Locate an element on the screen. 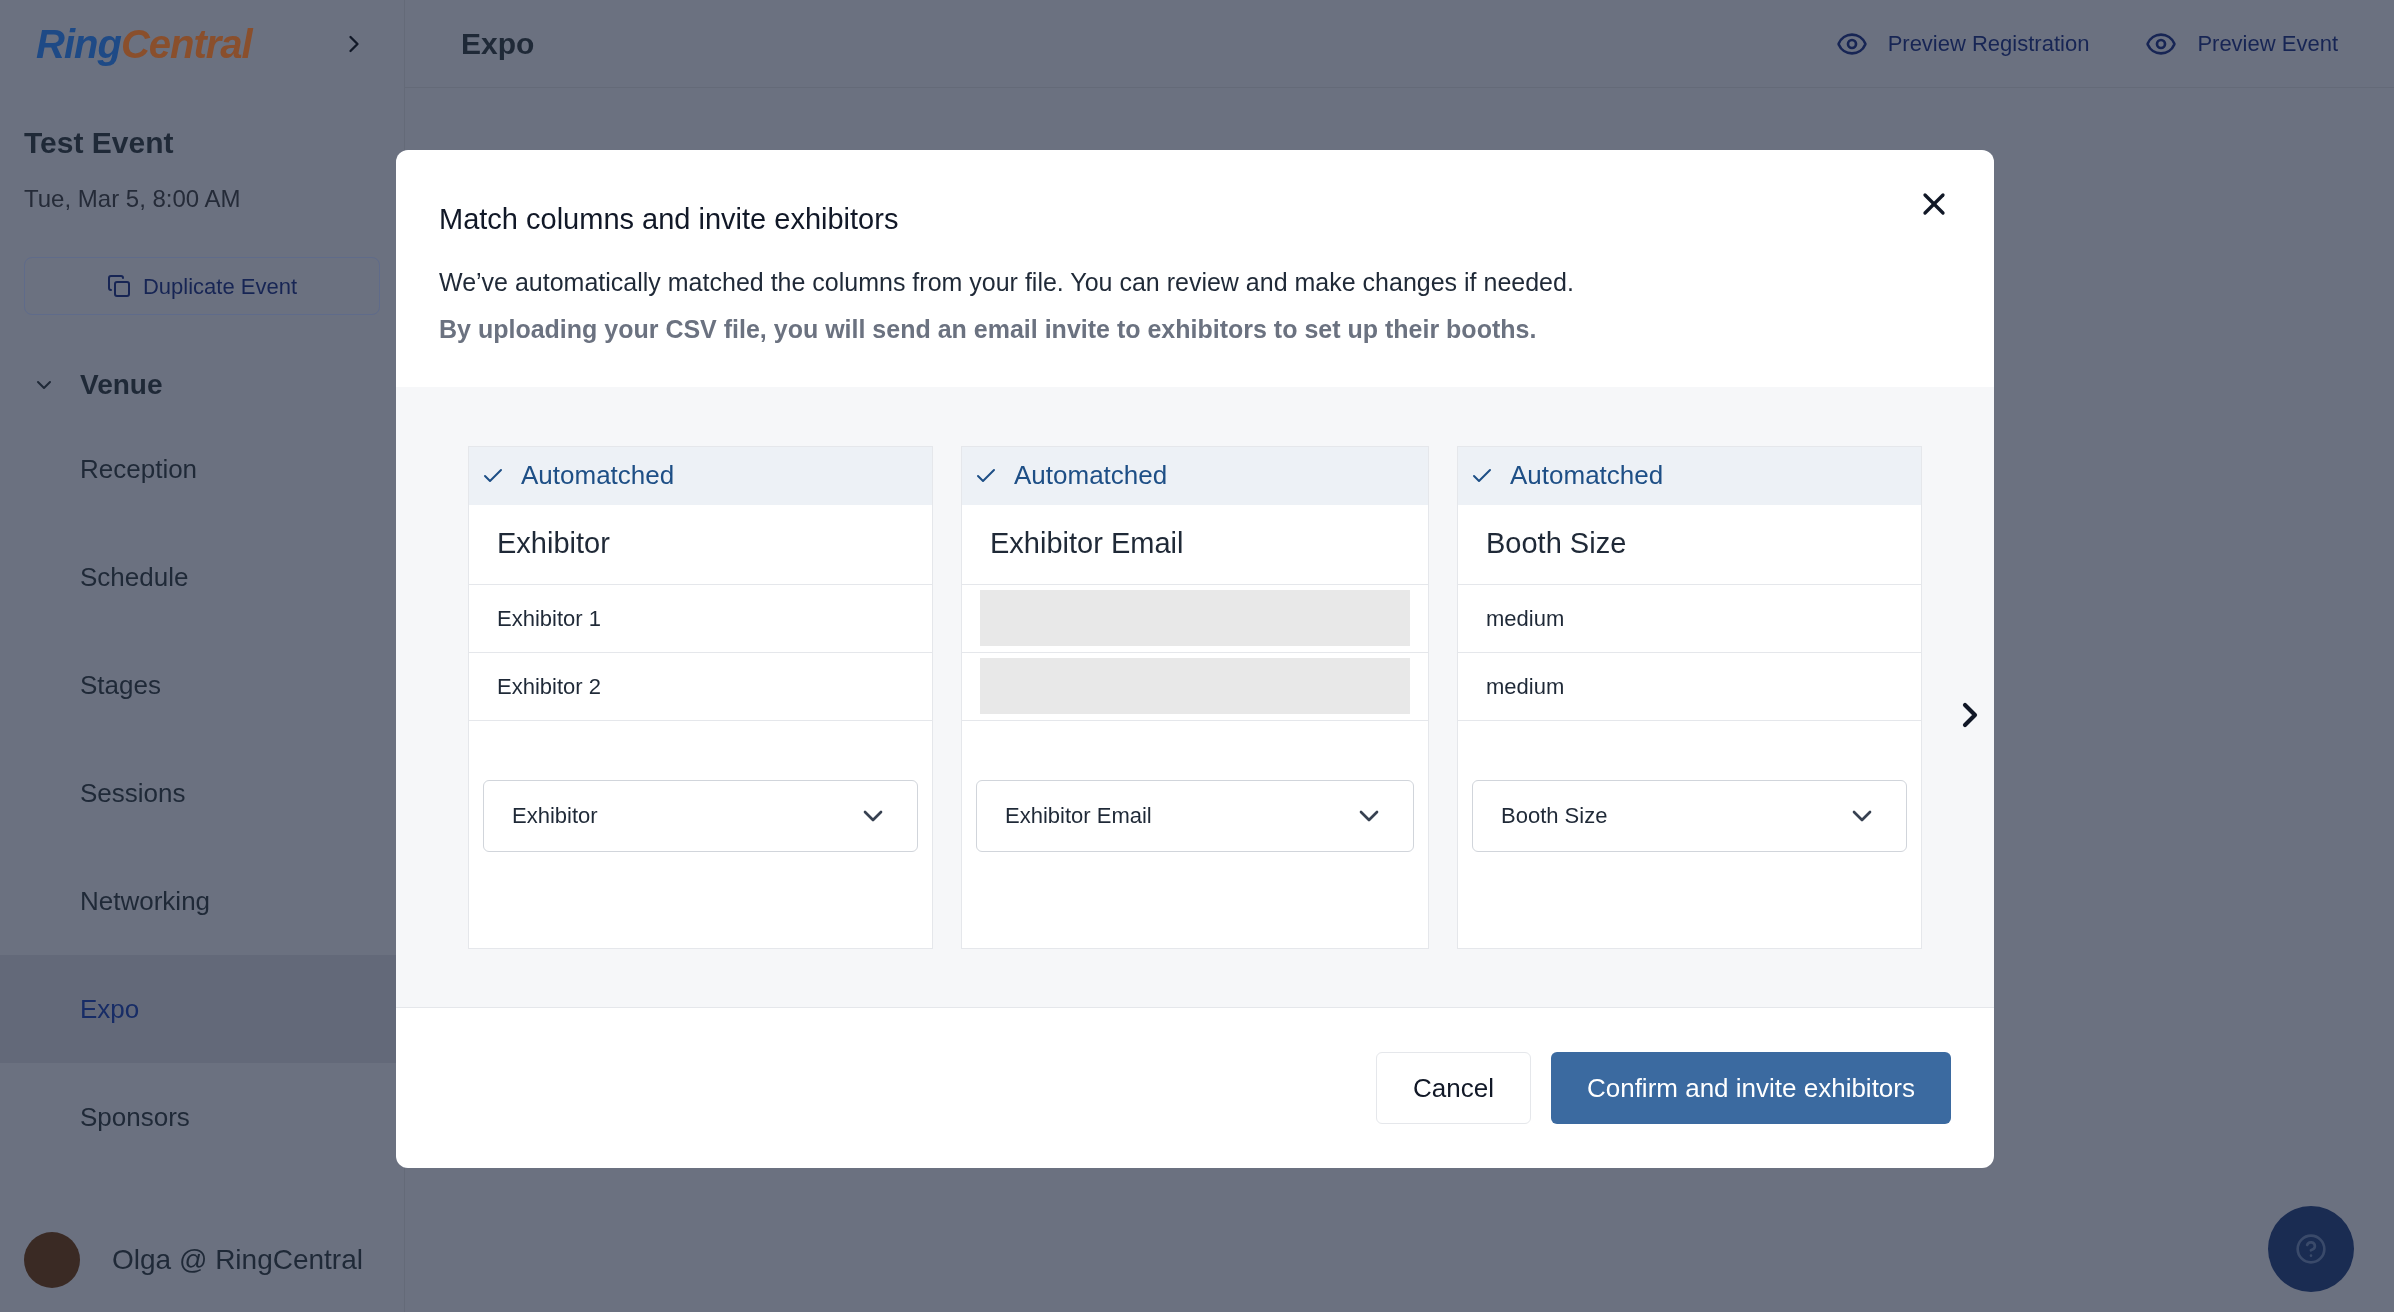  cancel-button: Cancel is located at coordinates (1453, 1088).